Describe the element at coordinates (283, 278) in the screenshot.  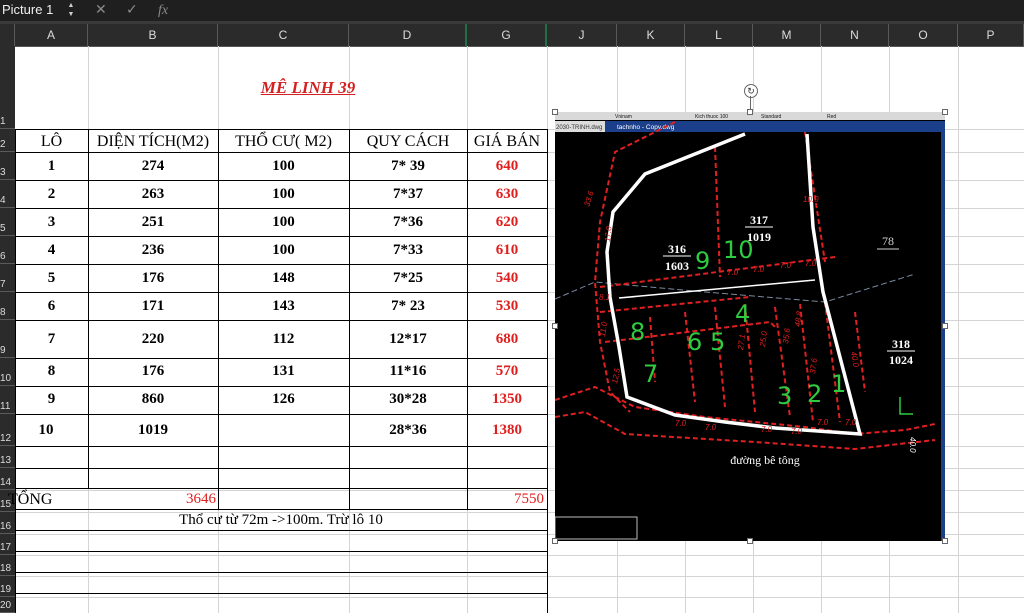
I see `table-cell: 148` at that location.